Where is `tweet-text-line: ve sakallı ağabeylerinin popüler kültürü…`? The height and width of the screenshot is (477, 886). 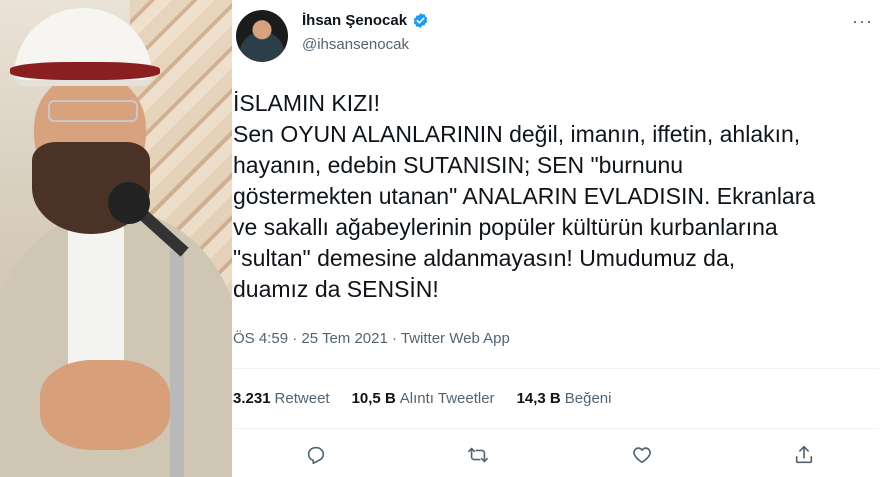 tweet-text-line: ve sakallı ağabeylerinin popüler kültürü… is located at coordinates (505, 227).